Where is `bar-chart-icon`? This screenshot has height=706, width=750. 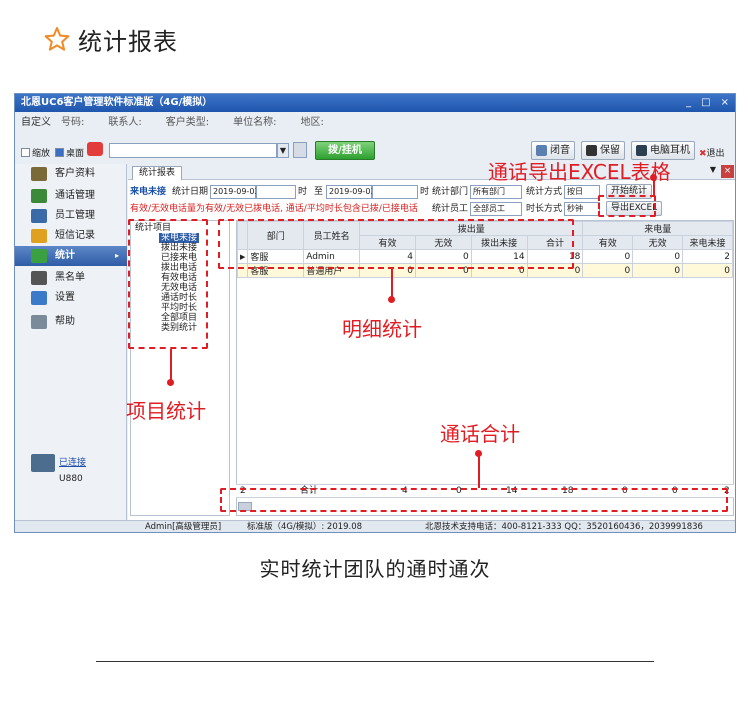 bar-chart-icon is located at coordinates (39, 256).